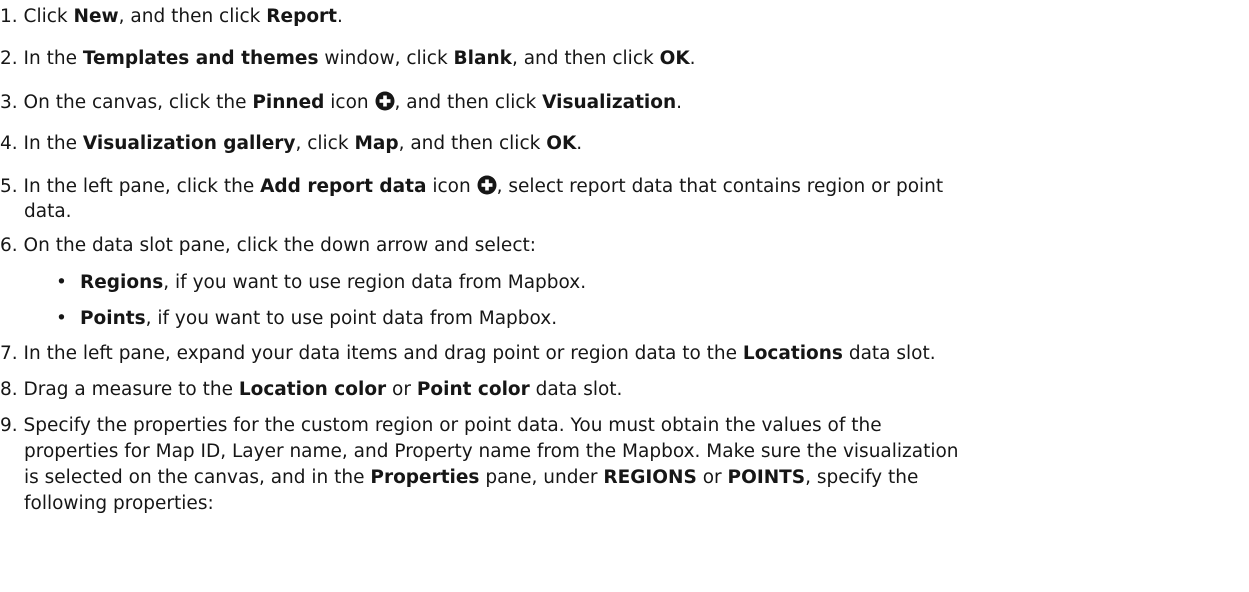 The height and width of the screenshot is (592, 1249). Describe the element at coordinates (96, 16) in the screenshot. I see `ui-term-new: New` at that location.